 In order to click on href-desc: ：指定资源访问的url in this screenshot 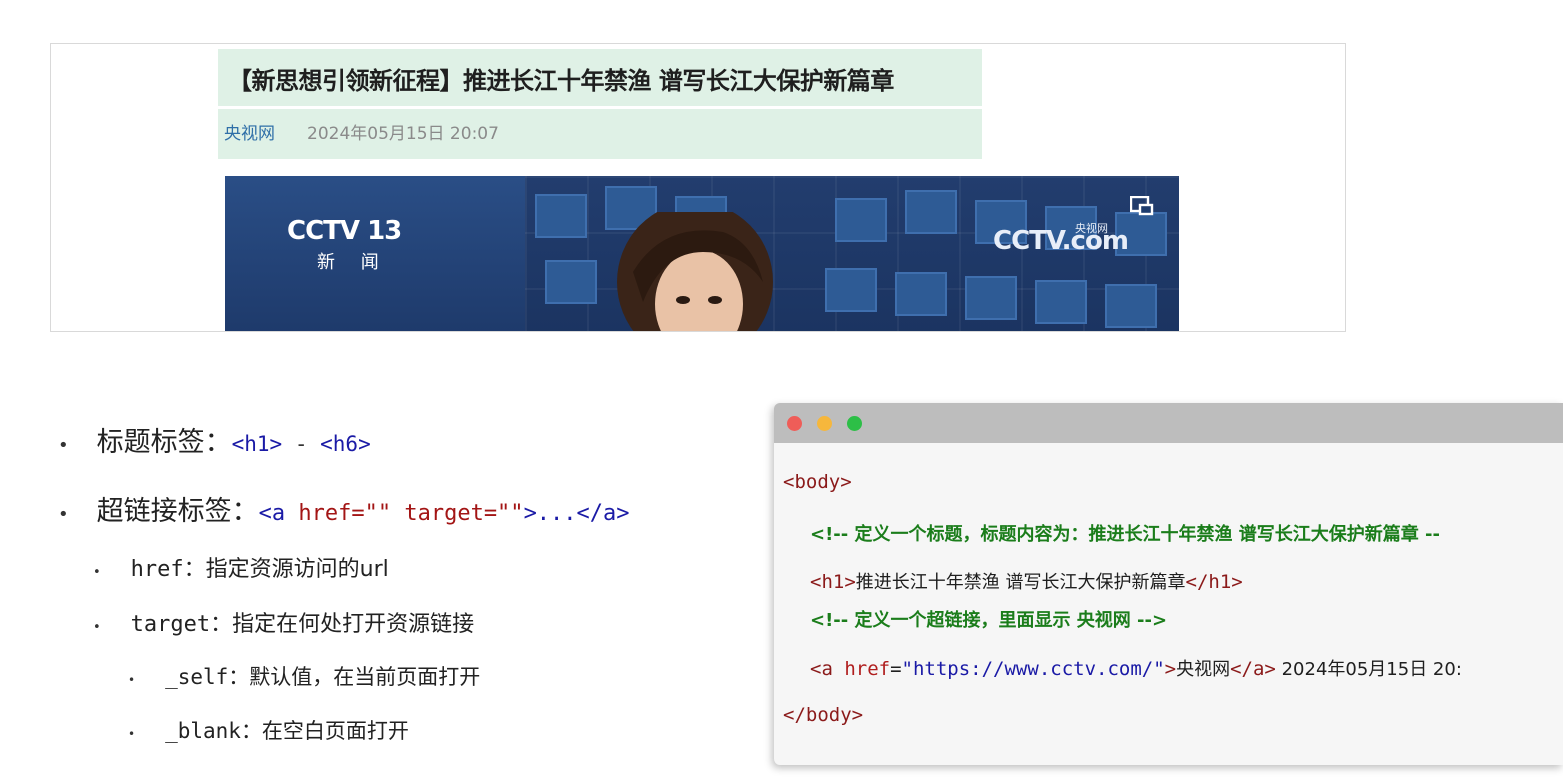, I will do `click(286, 569)`.